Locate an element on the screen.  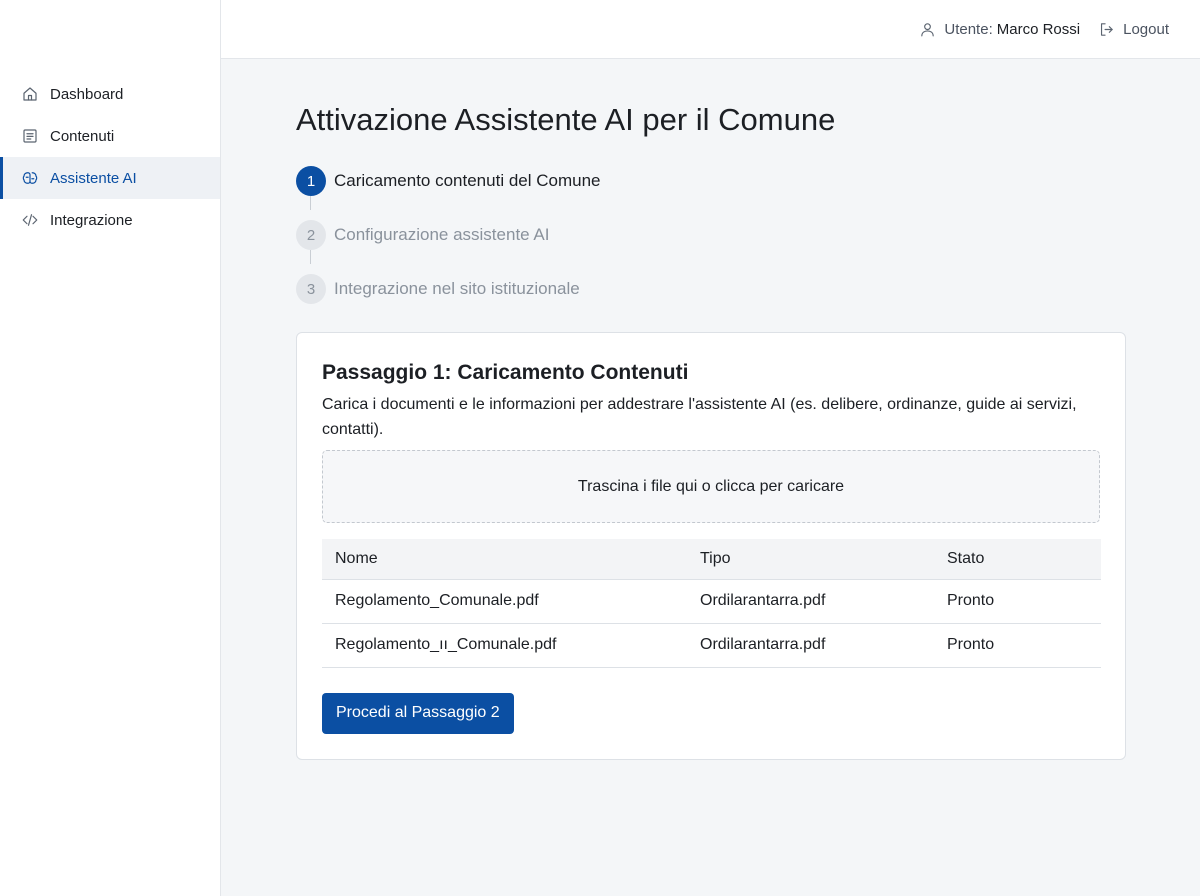
step-label: Caricamento contenuti del Comune is located at coordinates (467, 180).